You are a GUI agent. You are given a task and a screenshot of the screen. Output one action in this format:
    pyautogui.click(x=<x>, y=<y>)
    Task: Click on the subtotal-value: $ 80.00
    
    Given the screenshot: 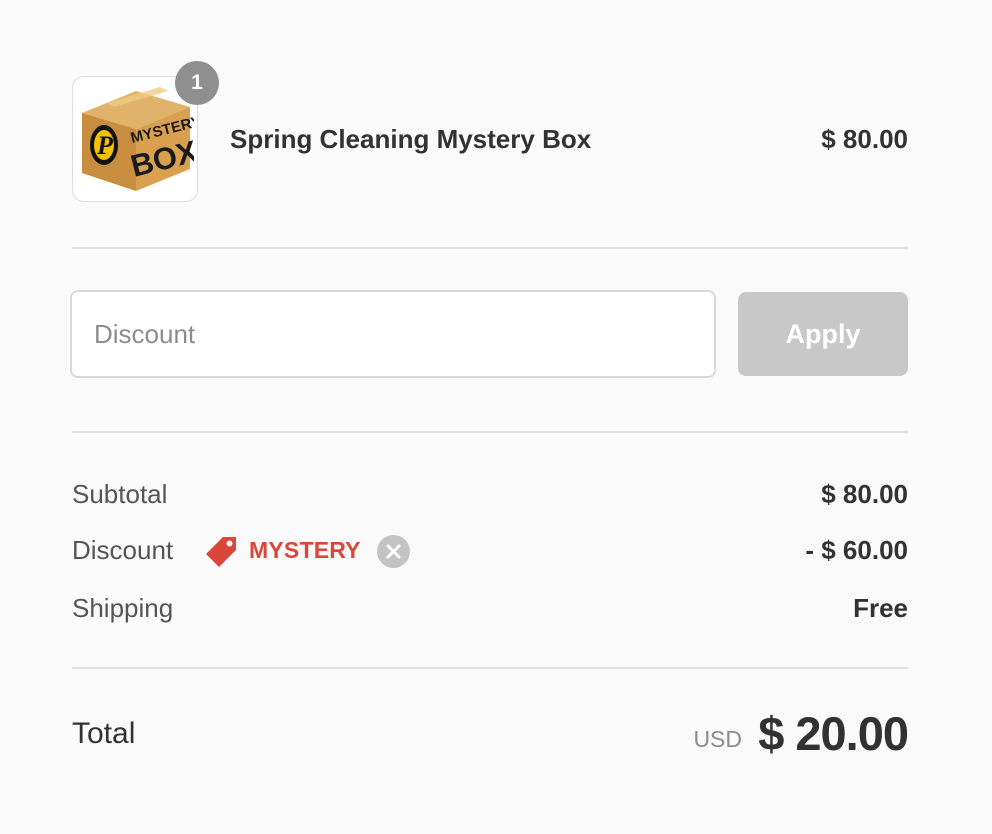 What is the action you would take?
    pyautogui.click(x=864, y=494)
    